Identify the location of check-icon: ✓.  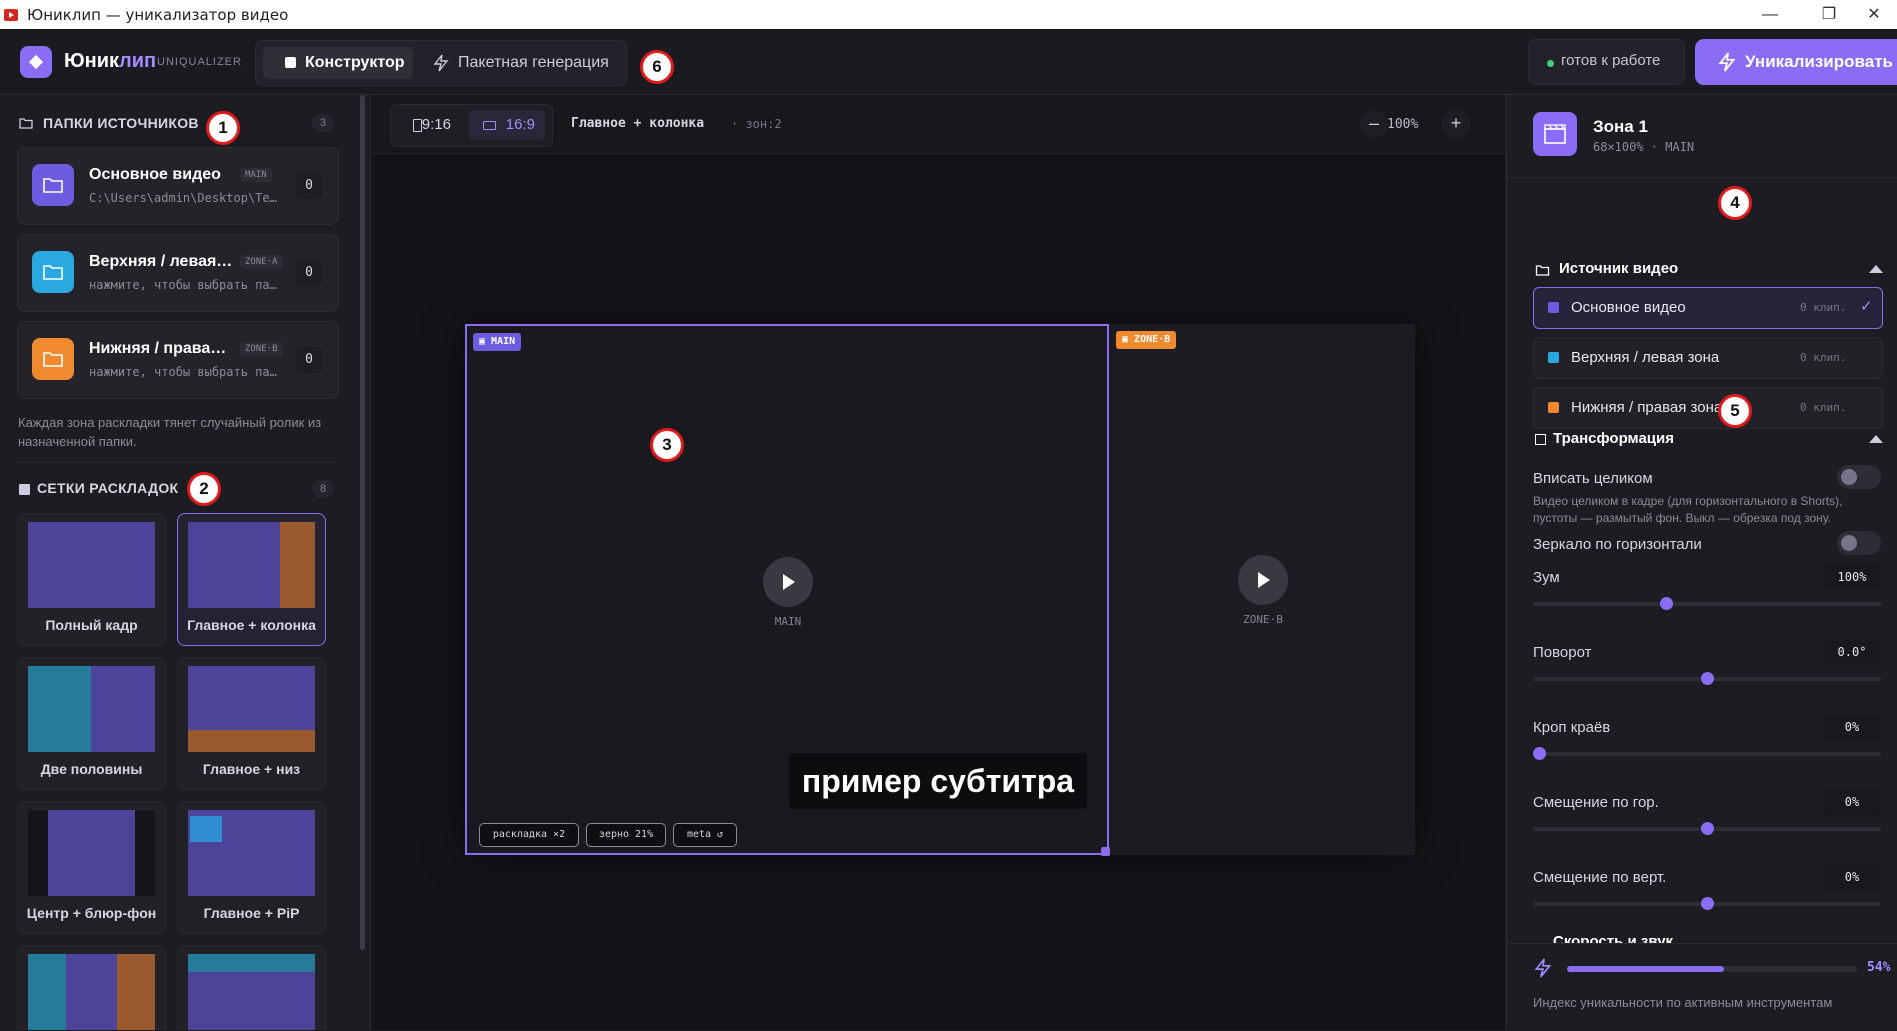
(1866, 306).